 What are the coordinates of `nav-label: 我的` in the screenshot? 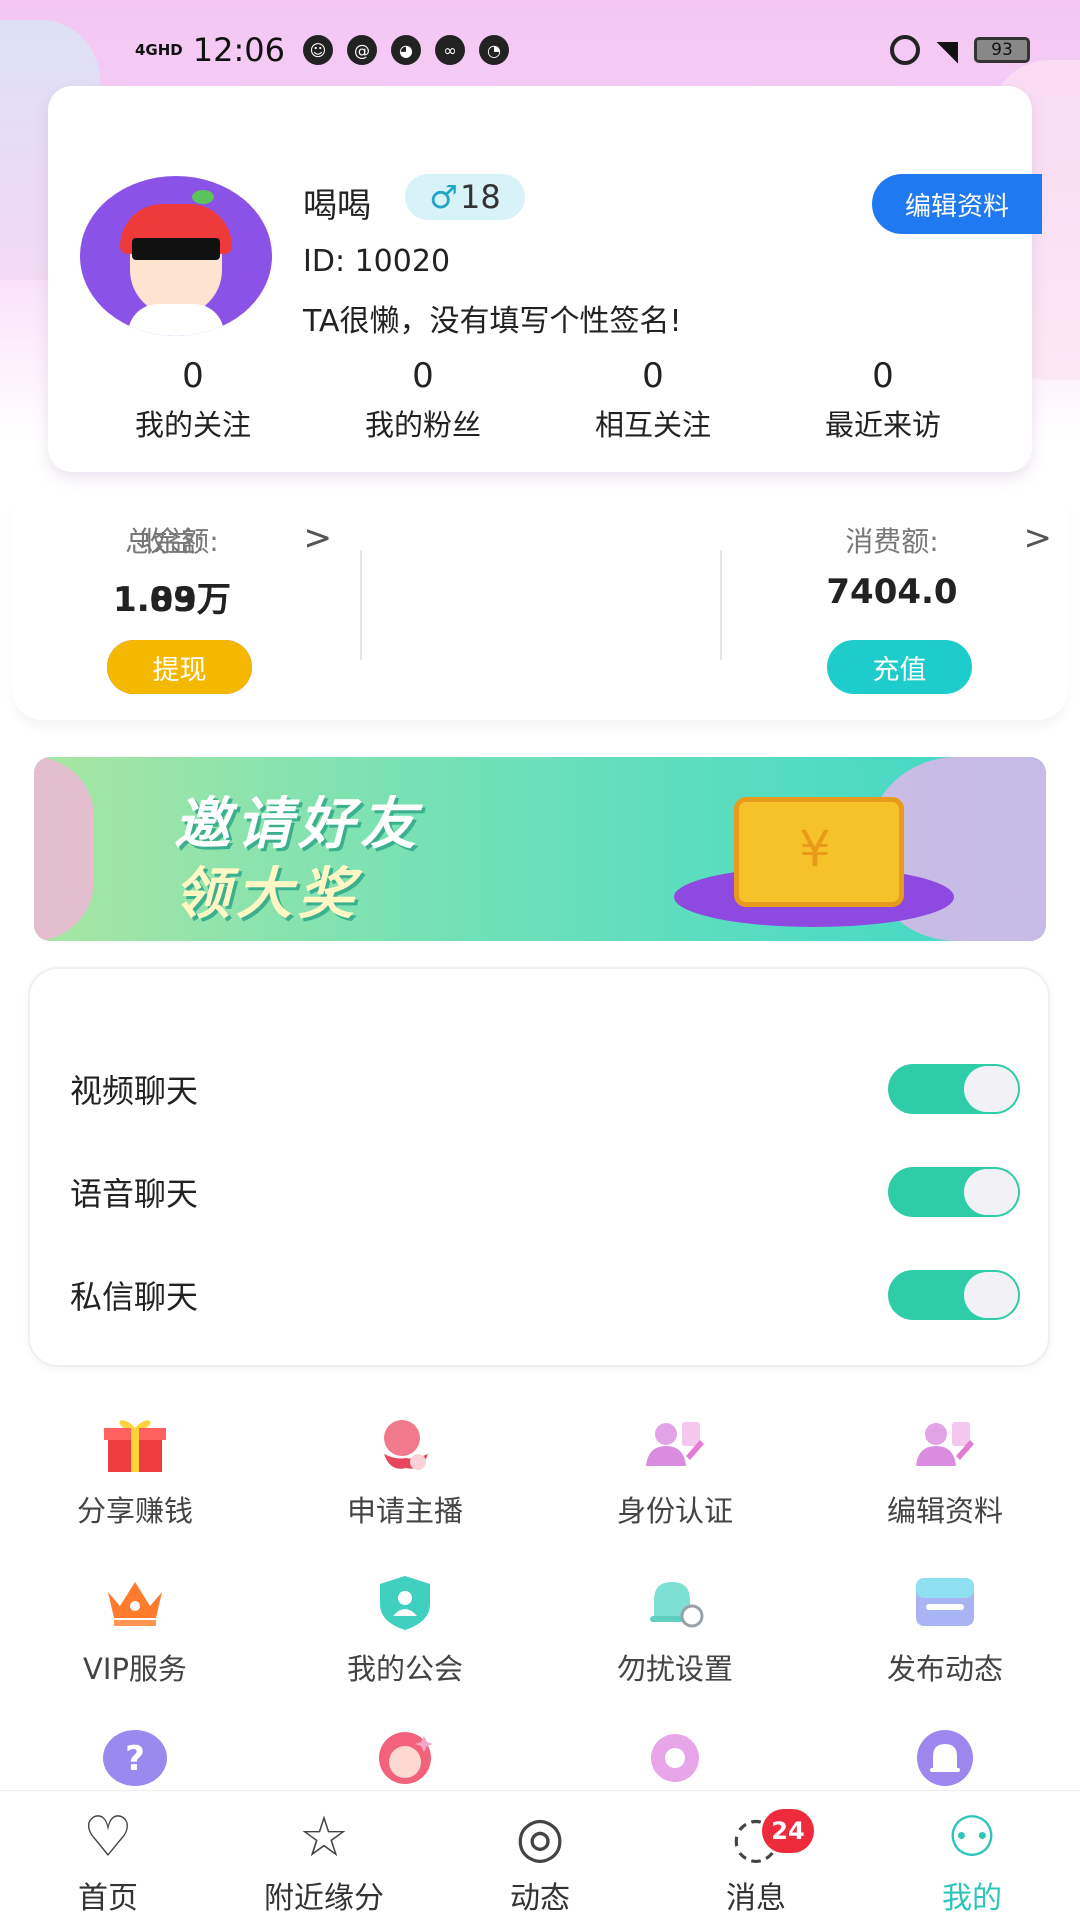 It's located at (972, 1898).